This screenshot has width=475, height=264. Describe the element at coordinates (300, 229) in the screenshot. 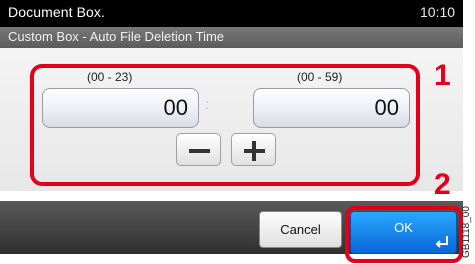

I see `cancel-button: Cancel` at that location.